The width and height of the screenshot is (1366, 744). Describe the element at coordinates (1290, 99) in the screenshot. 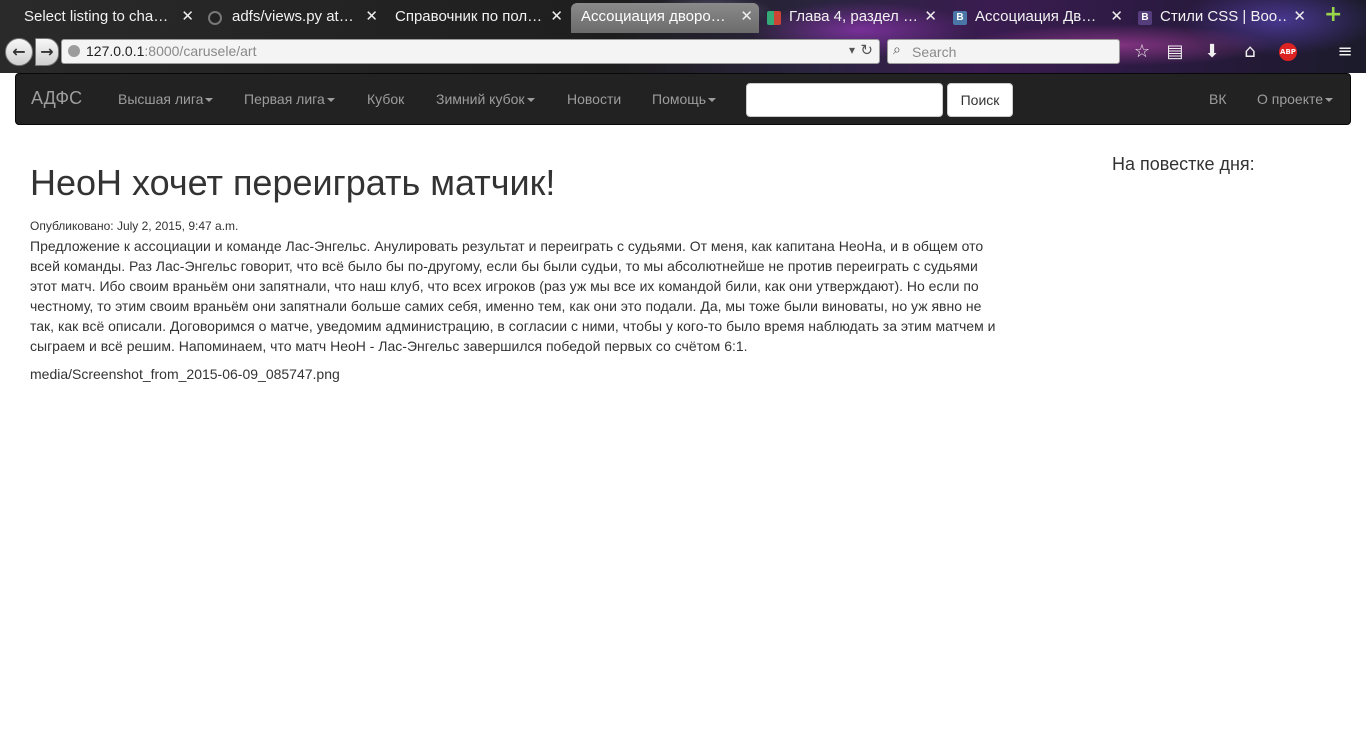

I see `nav-label: О проекте` at that location.